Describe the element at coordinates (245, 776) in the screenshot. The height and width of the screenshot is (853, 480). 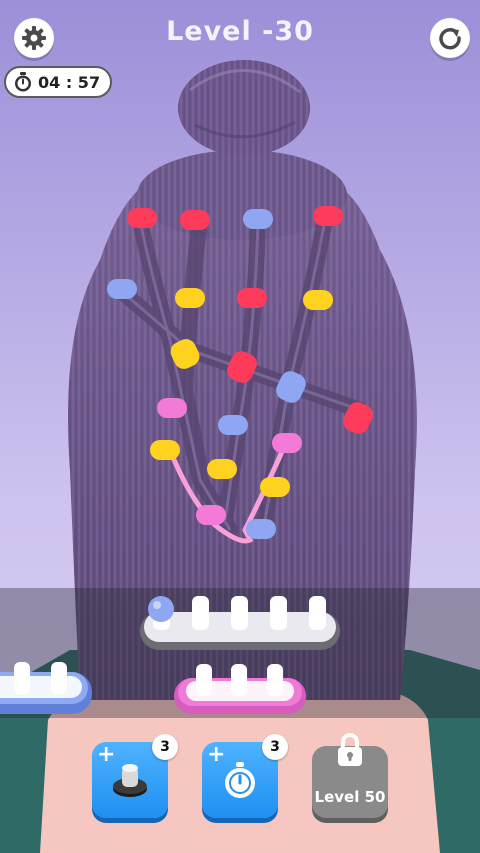
I see `time-booster-button: + 3` at that location.